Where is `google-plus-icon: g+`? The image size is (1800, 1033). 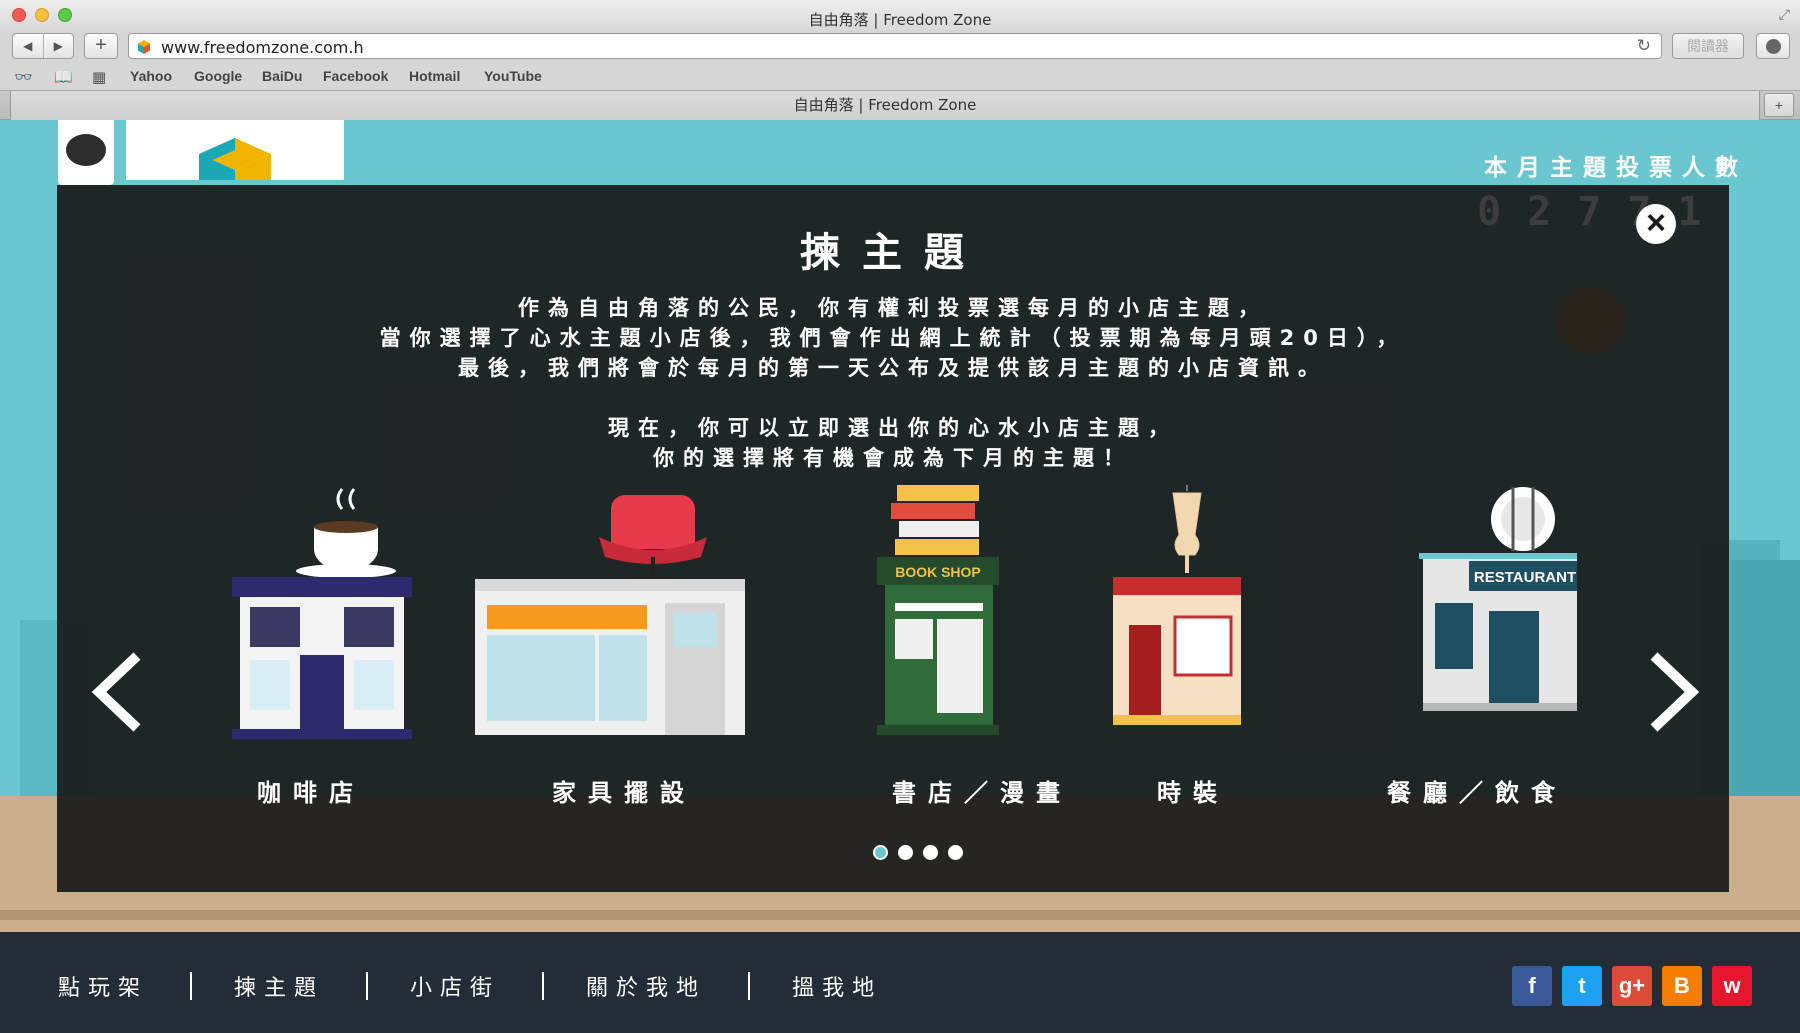
google-plus-icon: g+ is located at coordinates (1632, 986).